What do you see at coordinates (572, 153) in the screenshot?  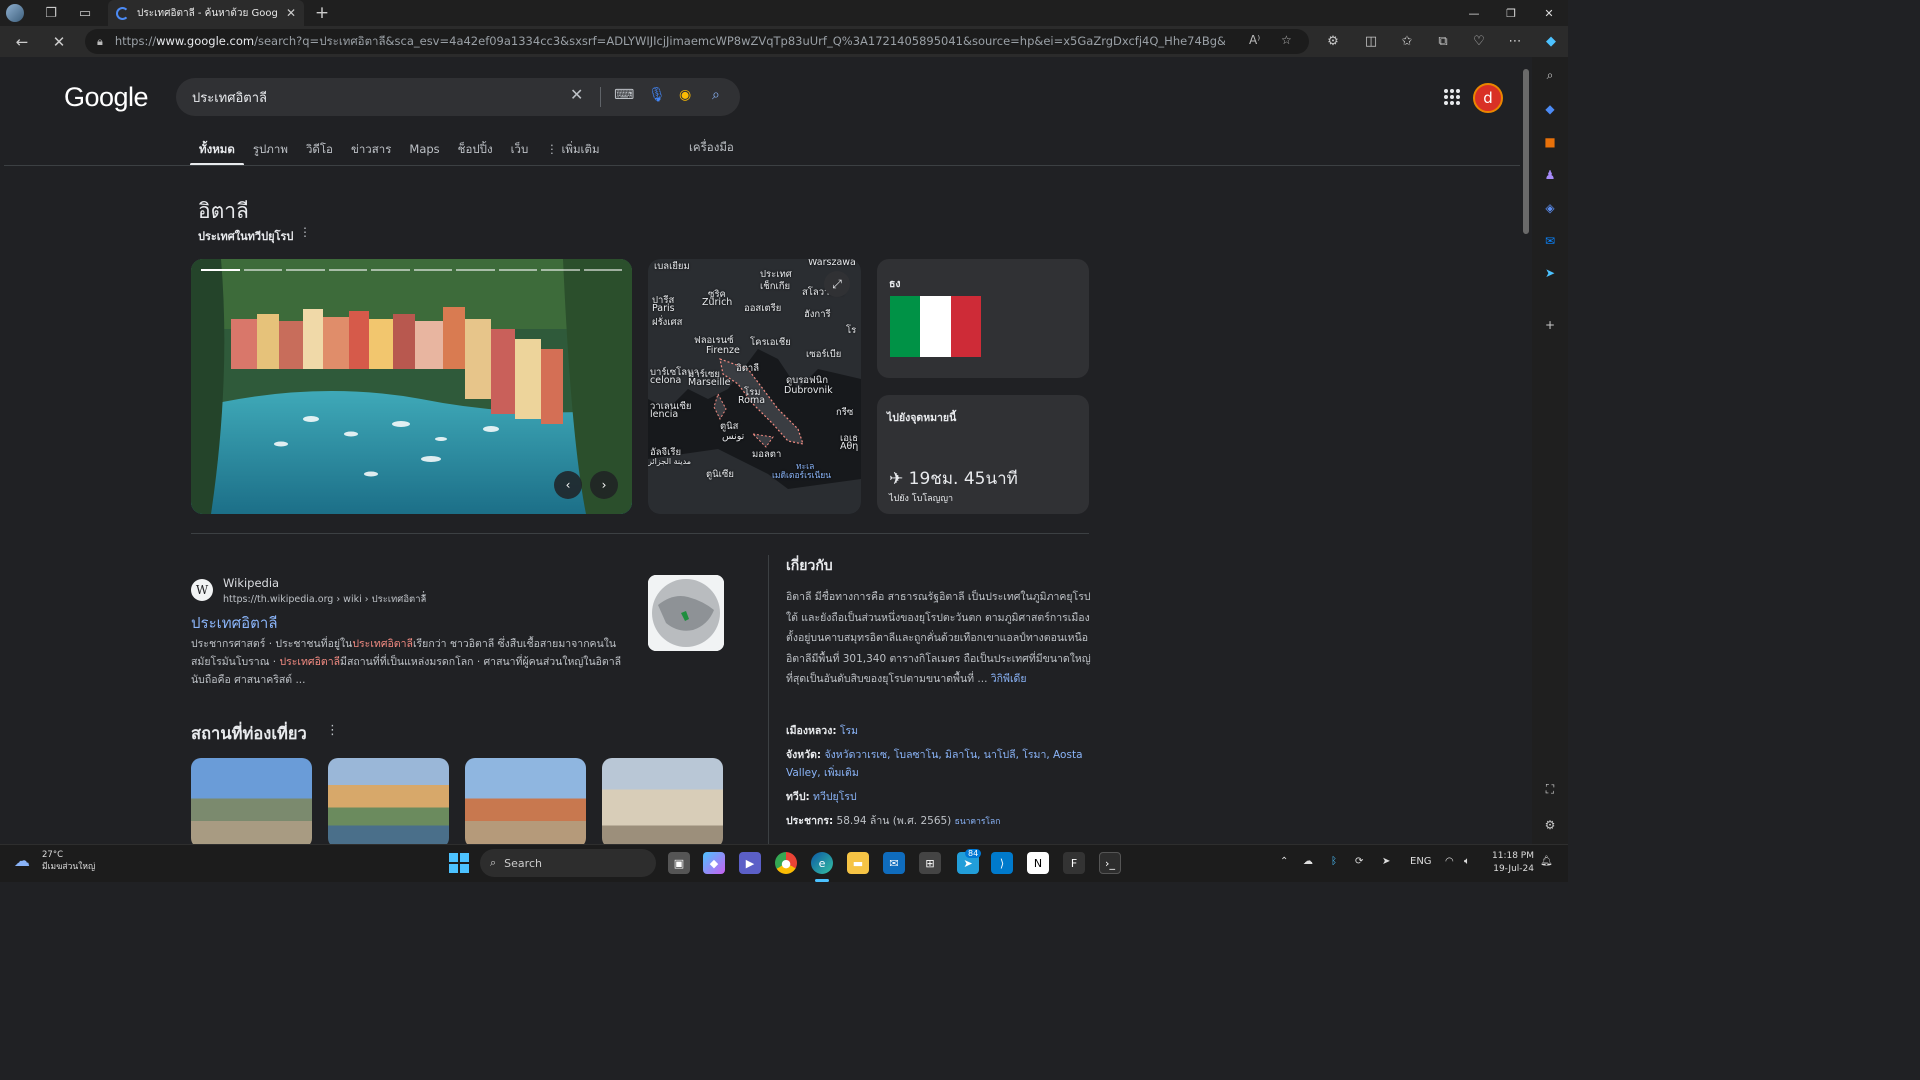 I see `tab-more: ⋮ เพิ่มเติม` at bounding box center [572, 153].